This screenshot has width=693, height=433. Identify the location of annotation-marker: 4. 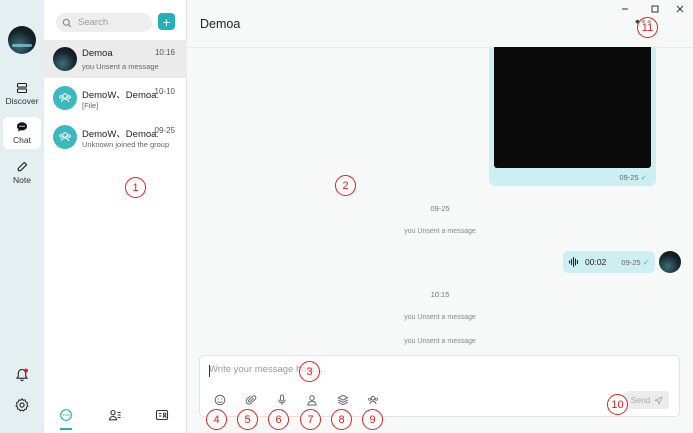
(216, 419).